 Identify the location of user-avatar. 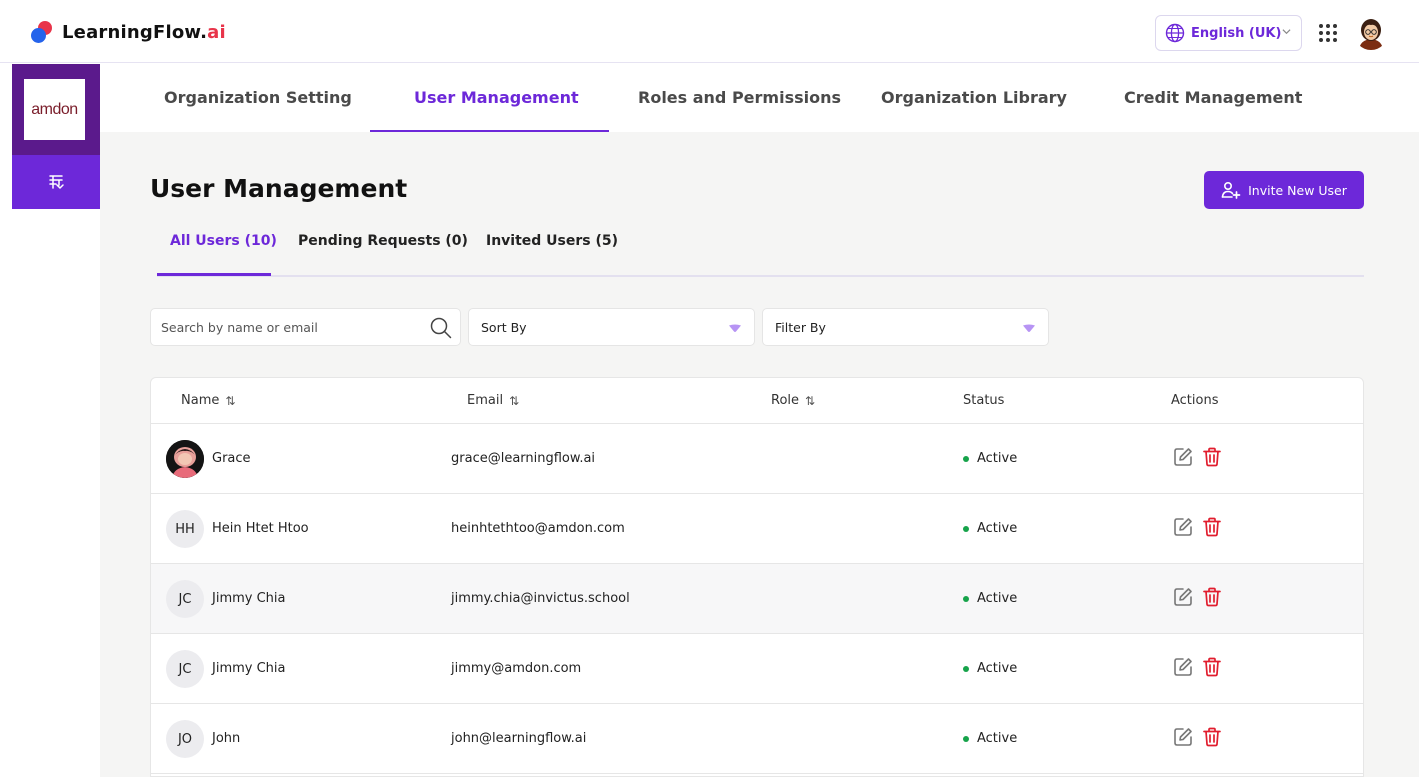
(1371, 33).